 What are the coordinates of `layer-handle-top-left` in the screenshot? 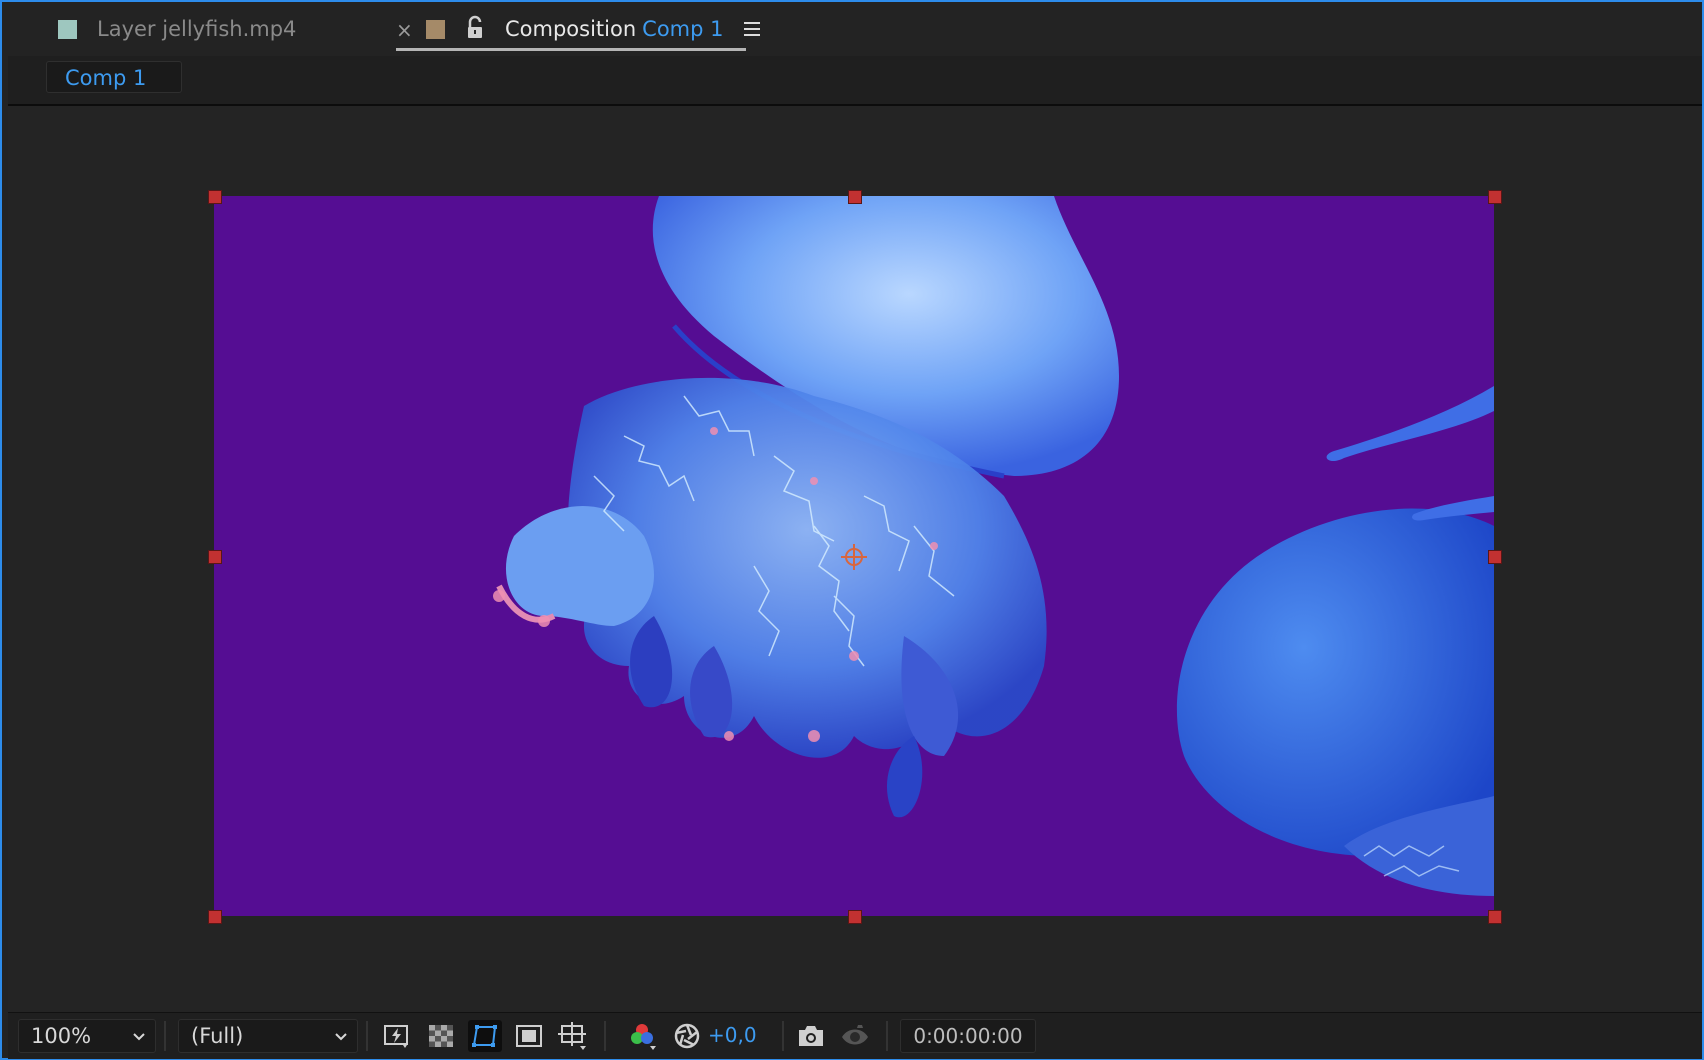 It's located at (215, 197).